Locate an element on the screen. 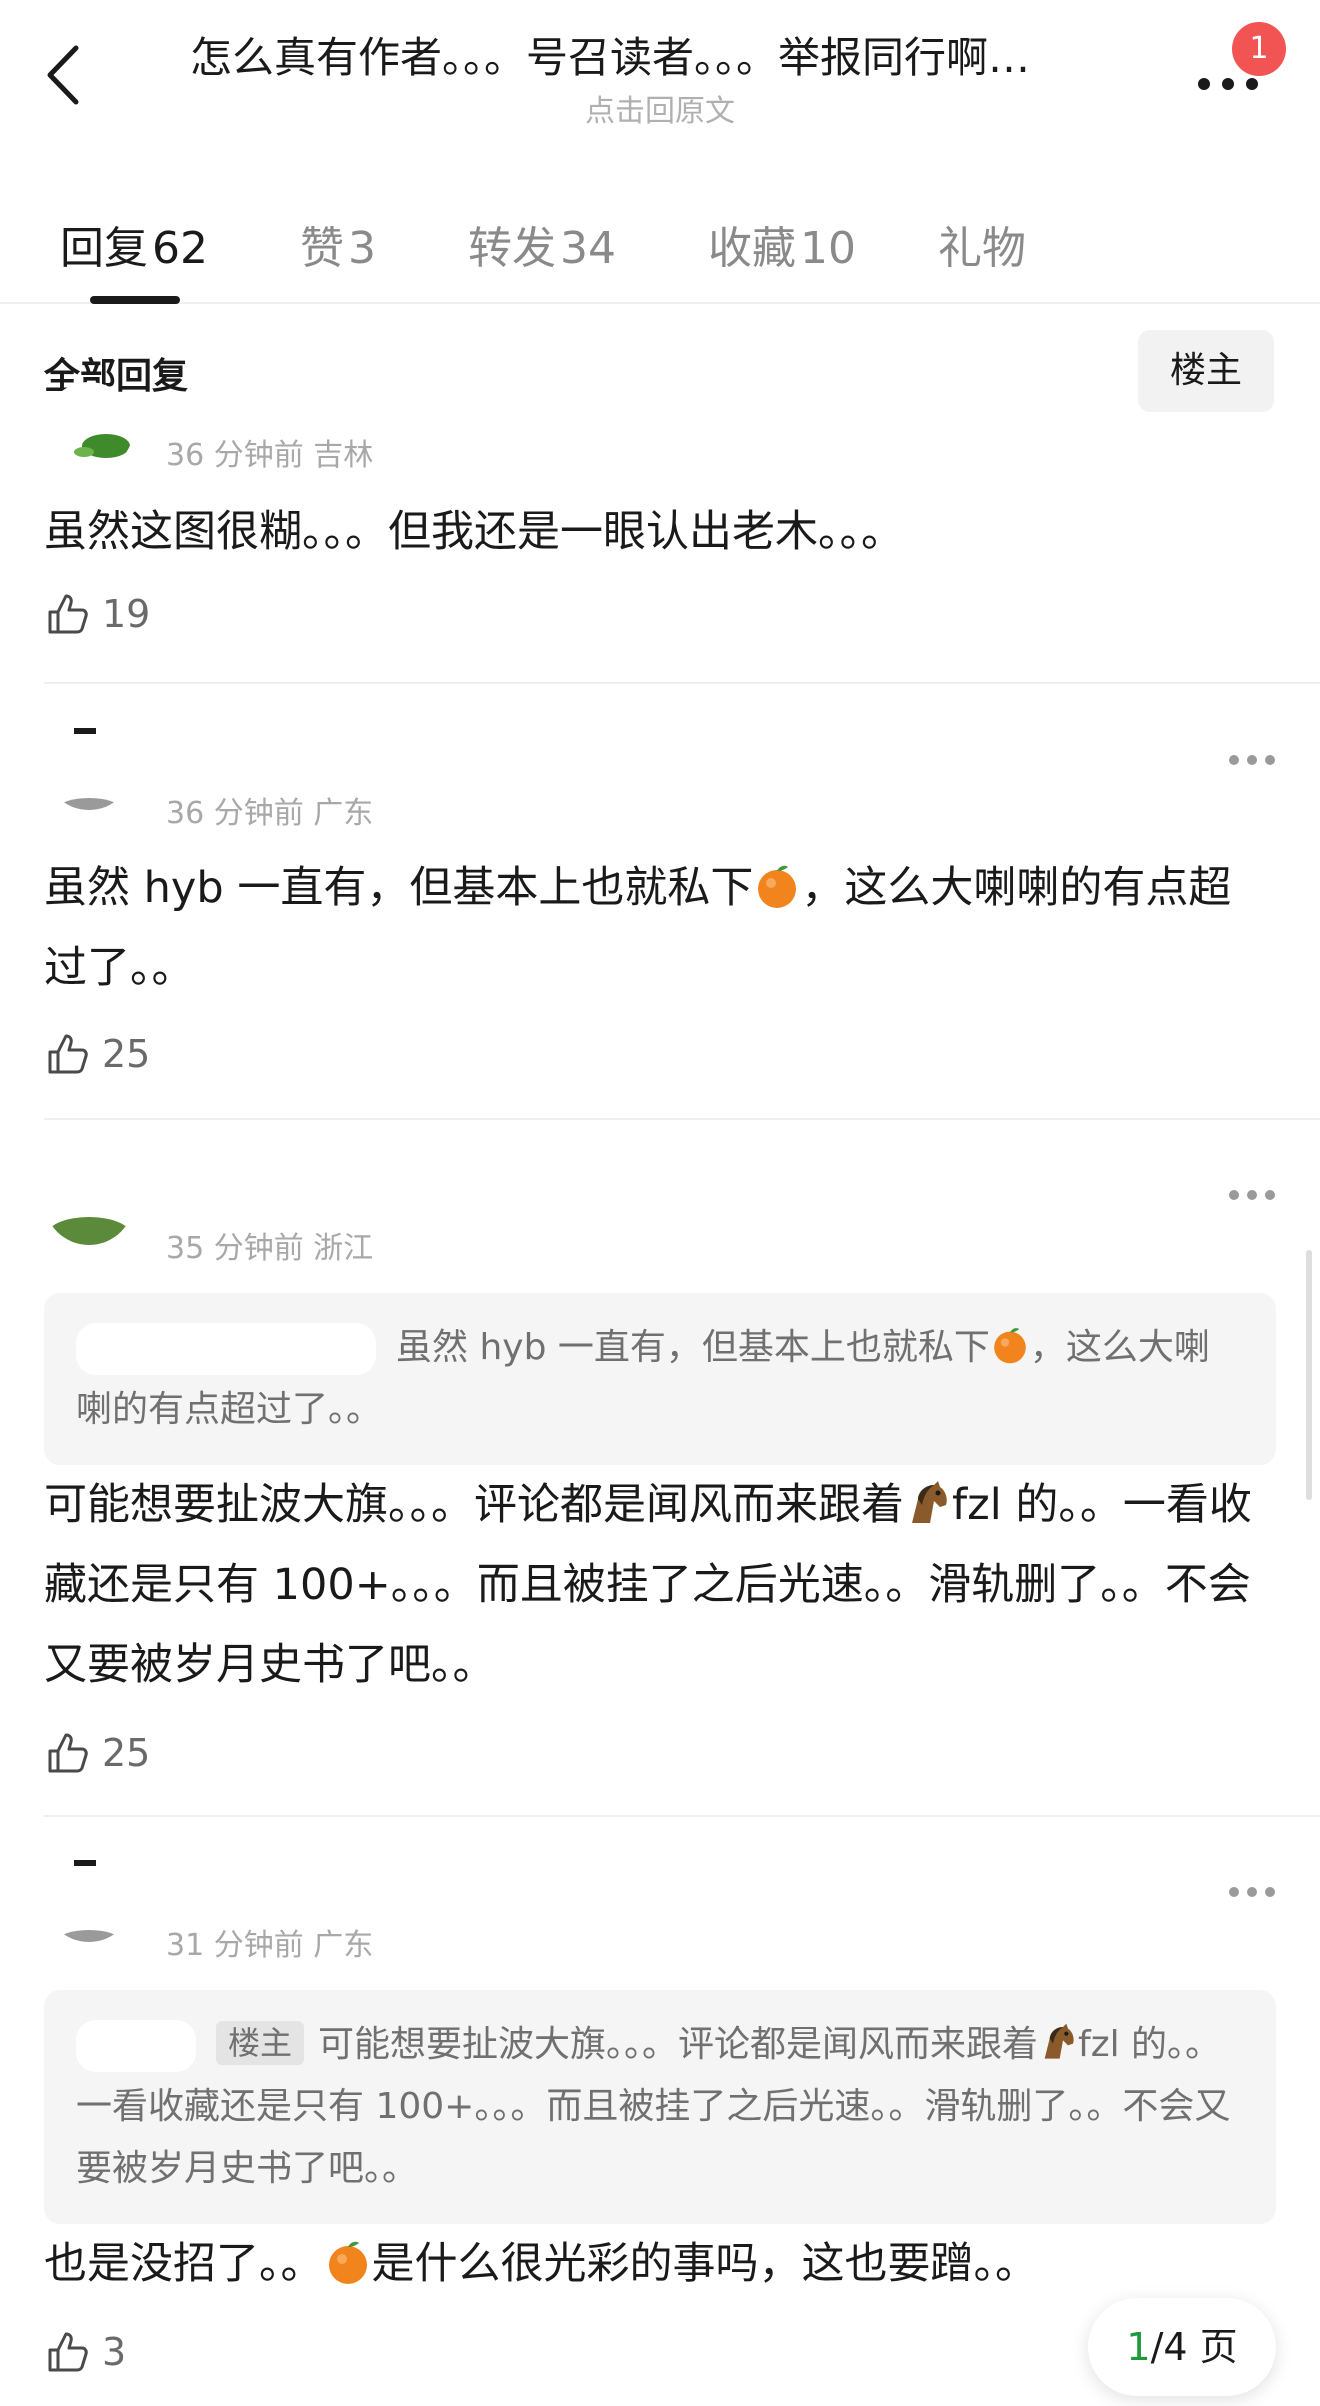 This screenshot has width=1320, height=2406. tab-likes: 赞3 is located at coordinates (338, 244).